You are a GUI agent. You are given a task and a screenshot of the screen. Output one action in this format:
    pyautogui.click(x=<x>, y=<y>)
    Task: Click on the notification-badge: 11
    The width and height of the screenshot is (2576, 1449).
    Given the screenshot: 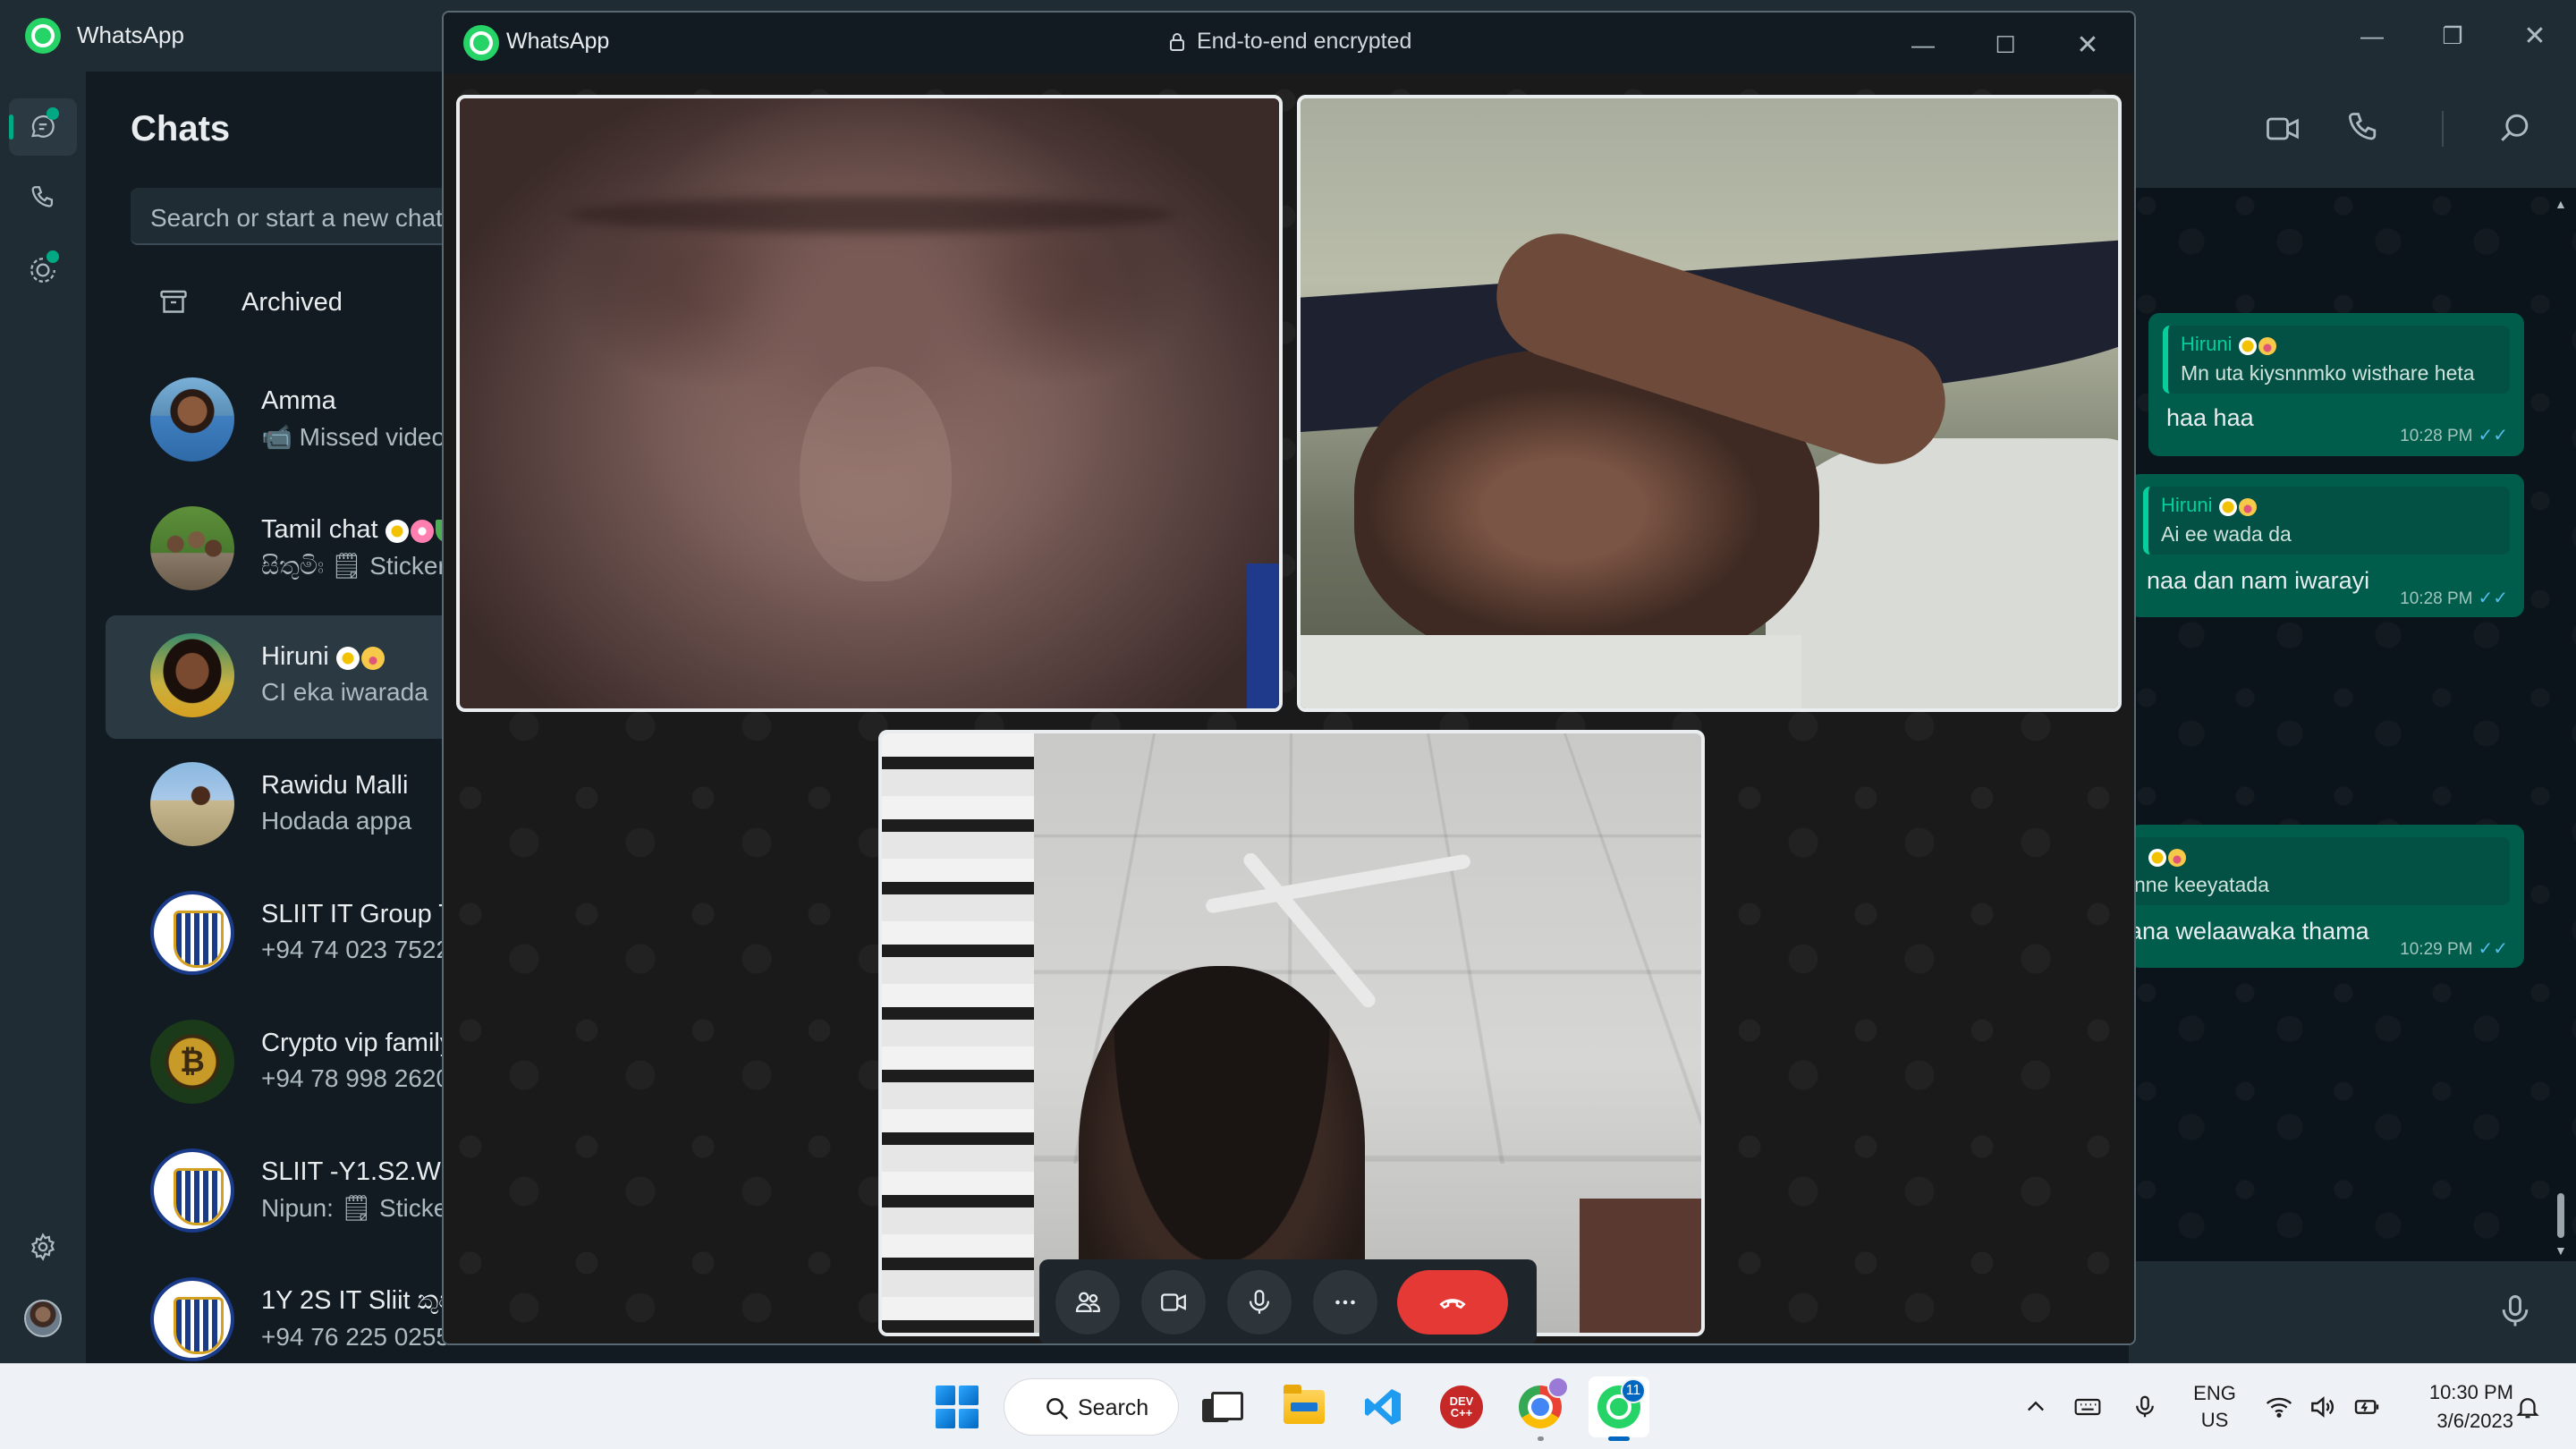 What is the action you would take?
    pyautogui.click(x=1633, y=1390)
    